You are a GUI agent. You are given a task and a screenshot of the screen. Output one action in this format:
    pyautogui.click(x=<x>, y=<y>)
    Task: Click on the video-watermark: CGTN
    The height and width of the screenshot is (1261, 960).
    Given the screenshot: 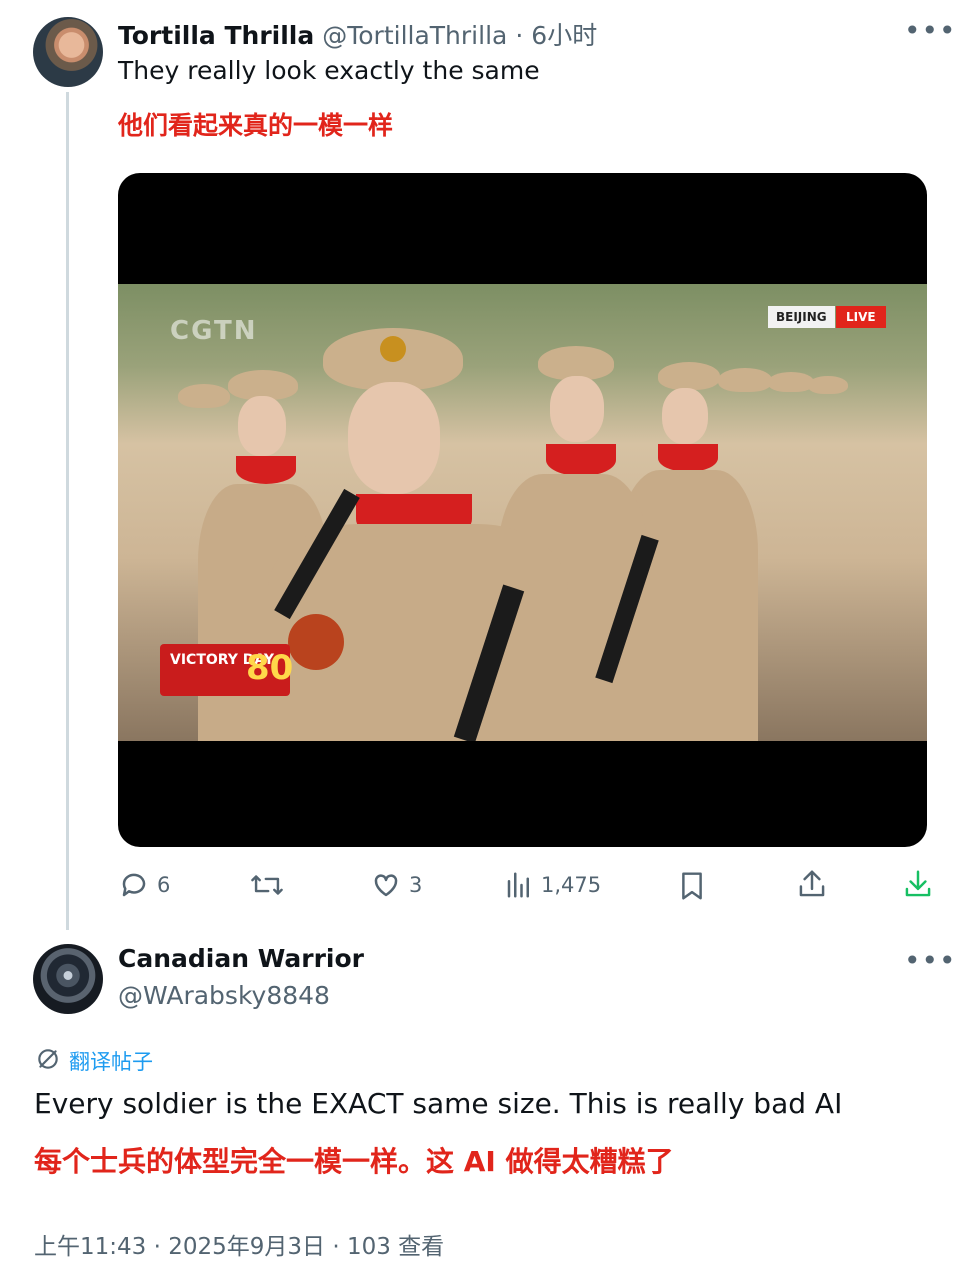 What is the action you would take?
    pyautogui.click(x=214, y=331)
    